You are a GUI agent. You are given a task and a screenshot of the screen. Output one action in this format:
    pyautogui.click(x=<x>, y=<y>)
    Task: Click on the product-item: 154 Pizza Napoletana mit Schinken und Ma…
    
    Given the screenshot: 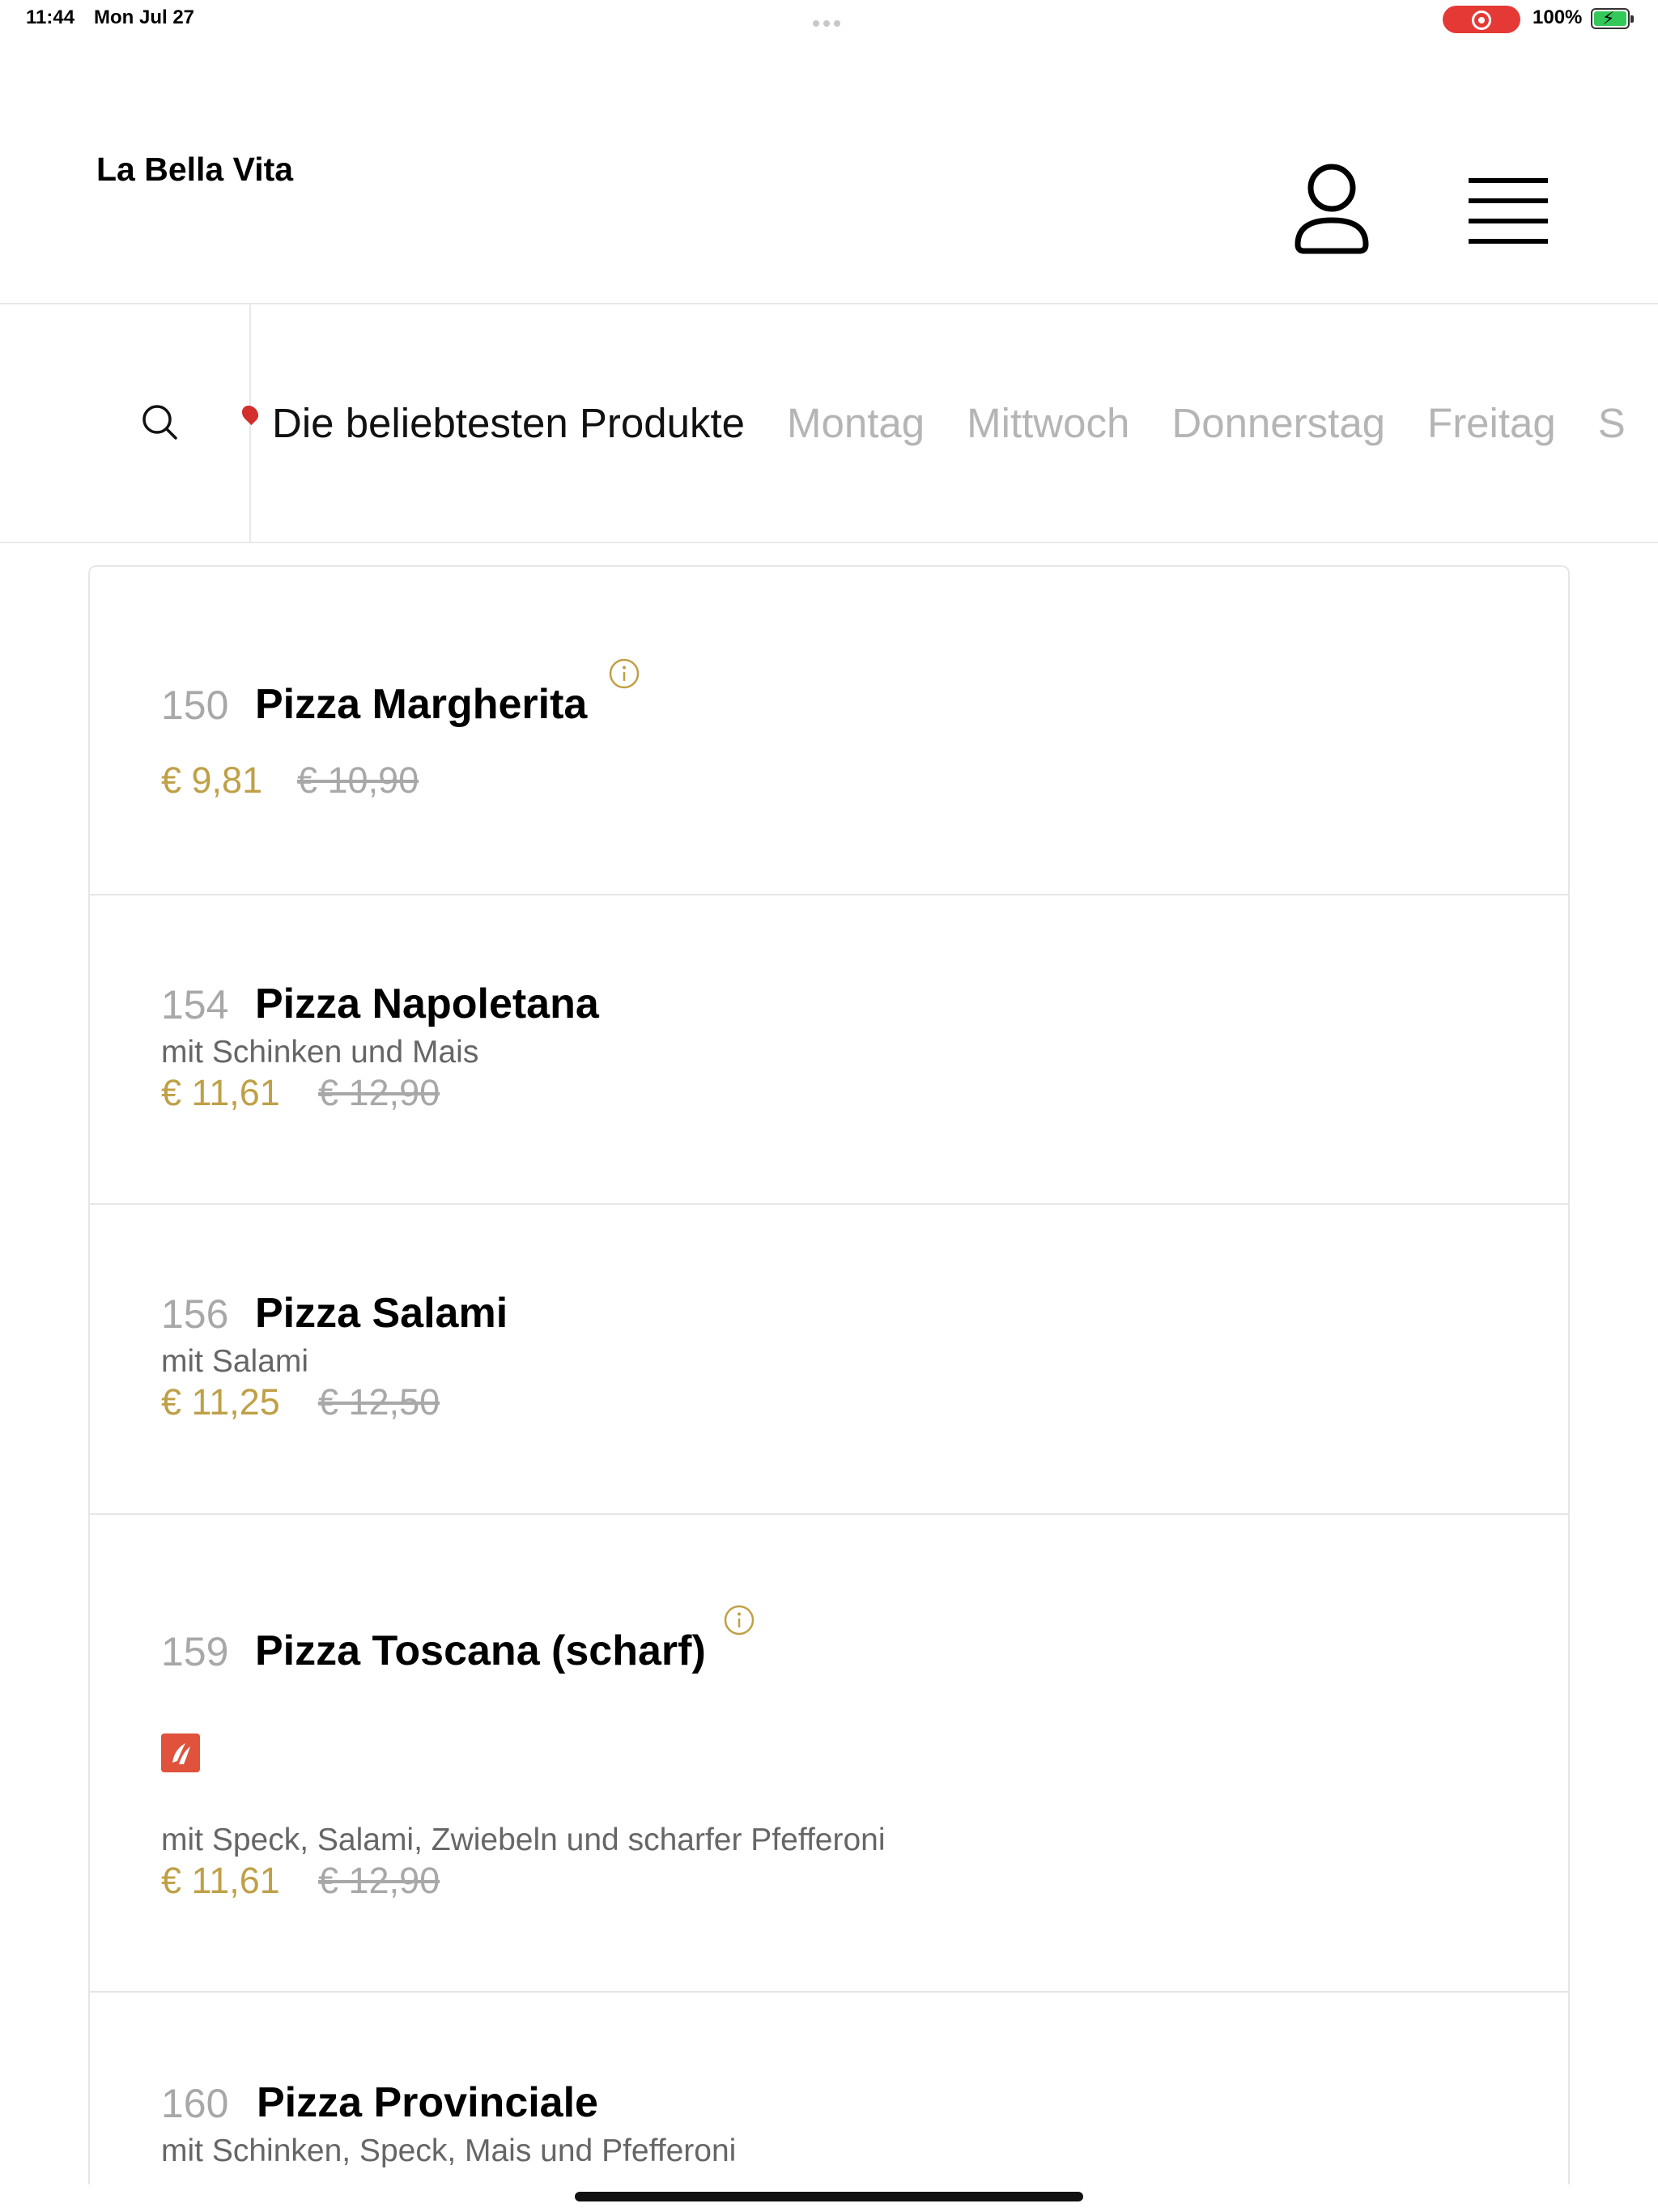 What is the action you would take?
    pyautogui.click(x=829, y=1050)
    